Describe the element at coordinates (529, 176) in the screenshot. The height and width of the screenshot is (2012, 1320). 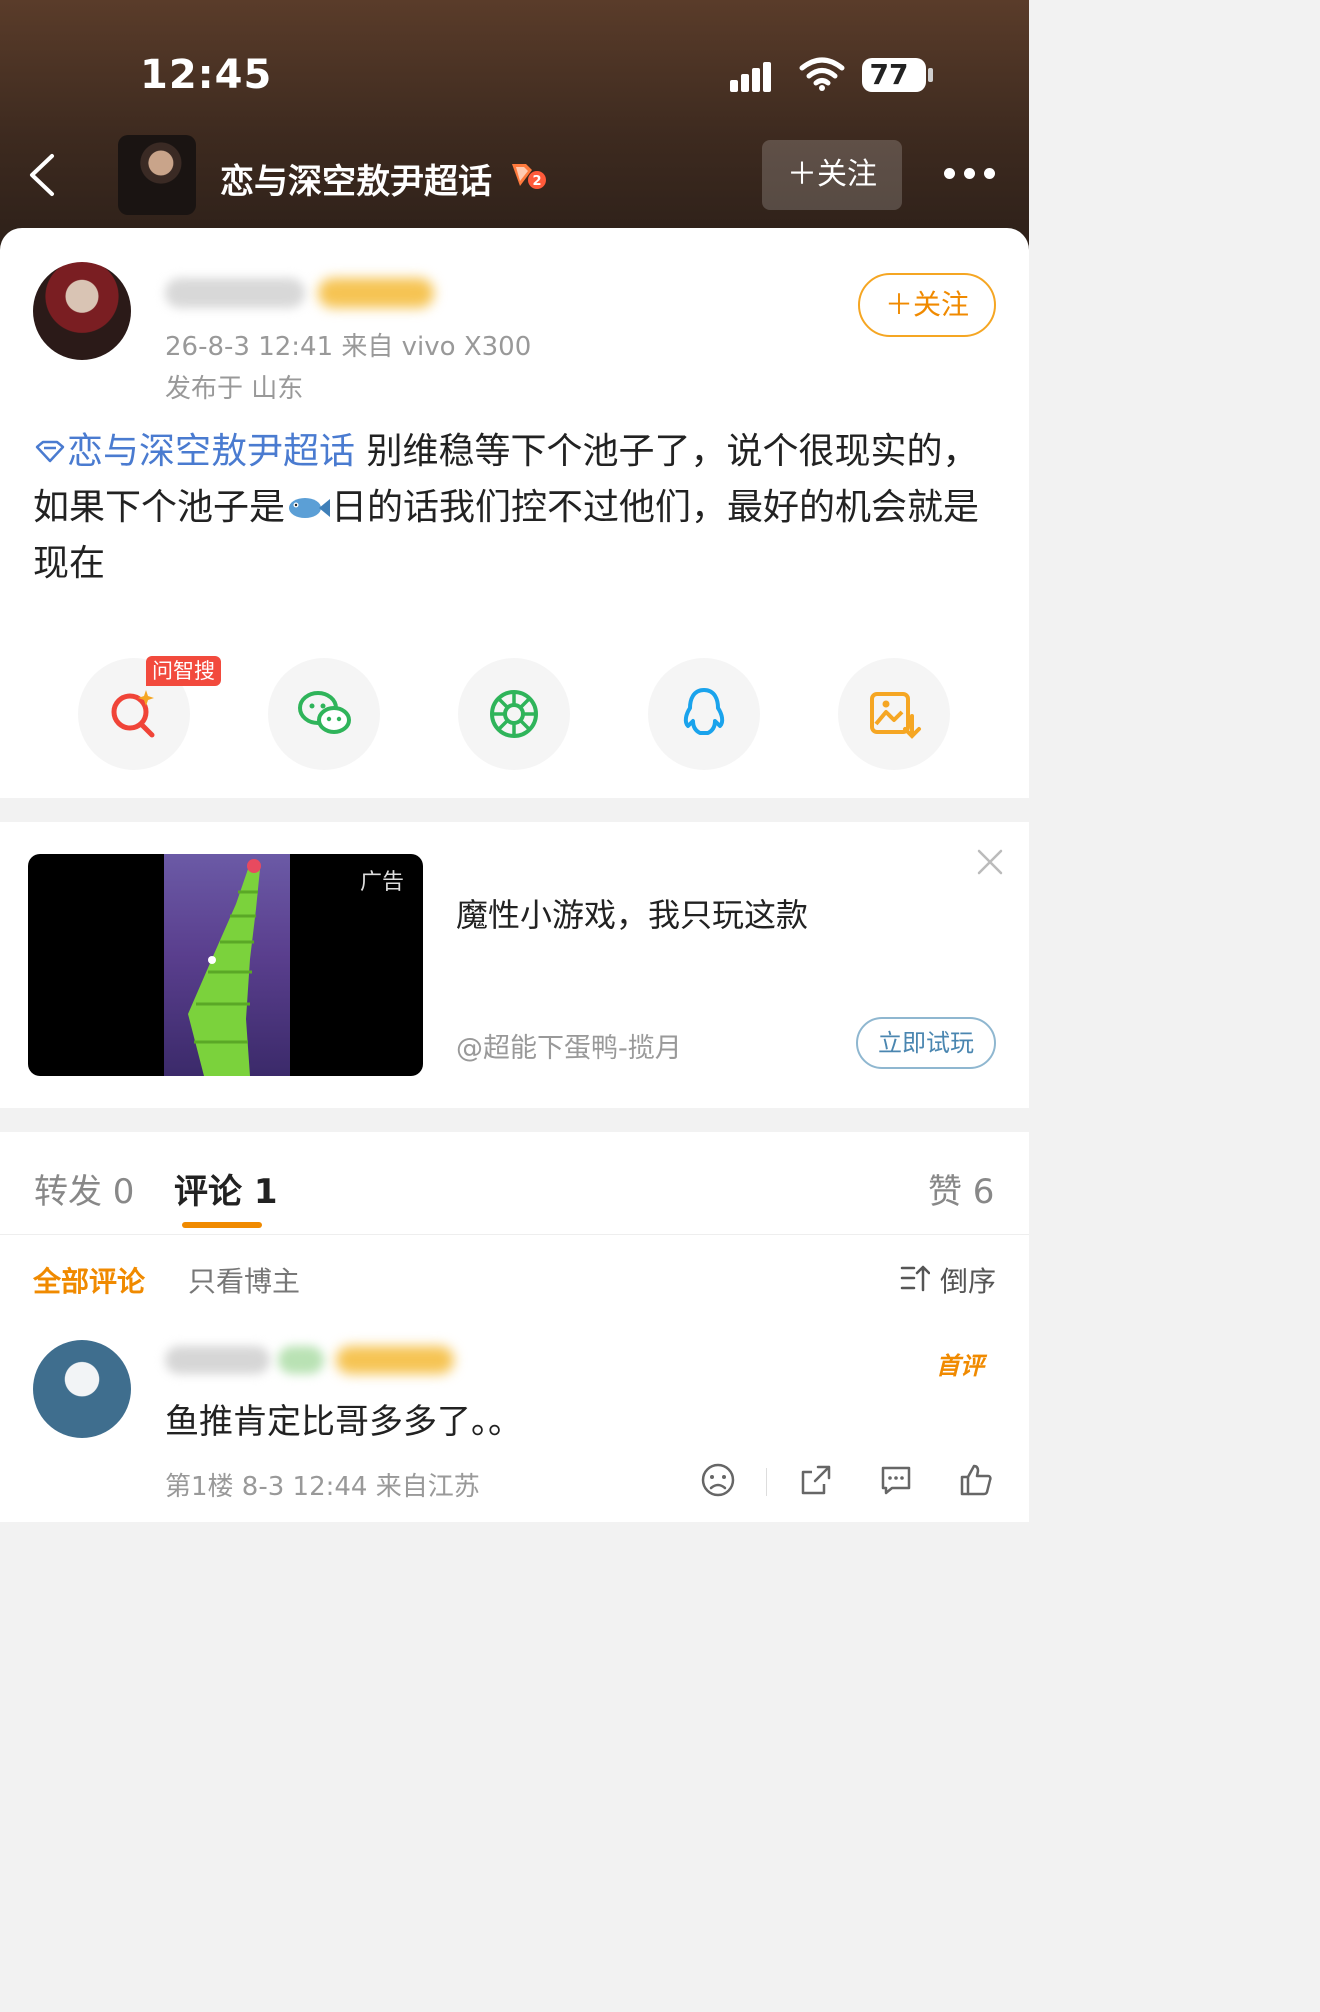
I see `level-badge-icon: 2` at that location.